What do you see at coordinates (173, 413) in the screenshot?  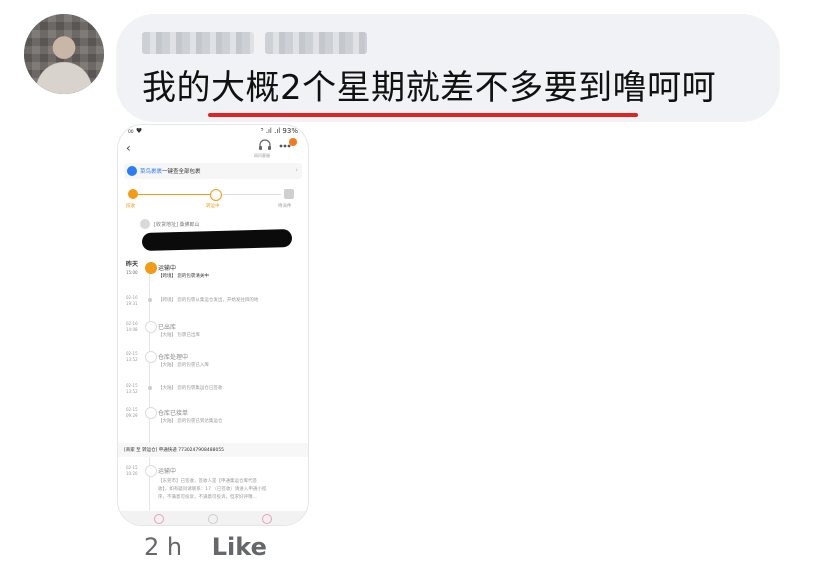 I see `event-title: 仓库已接单` at bounding box center [173, 413].